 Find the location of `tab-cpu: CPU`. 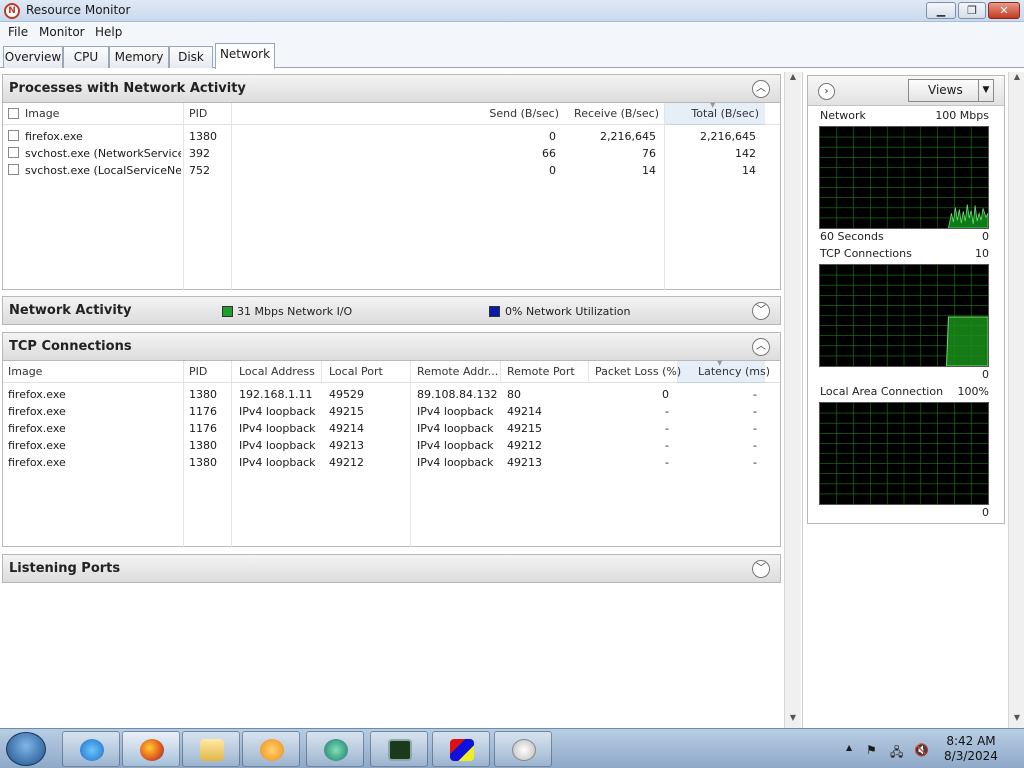

tab-cpu: CPU is located at coordinates (86, 57).